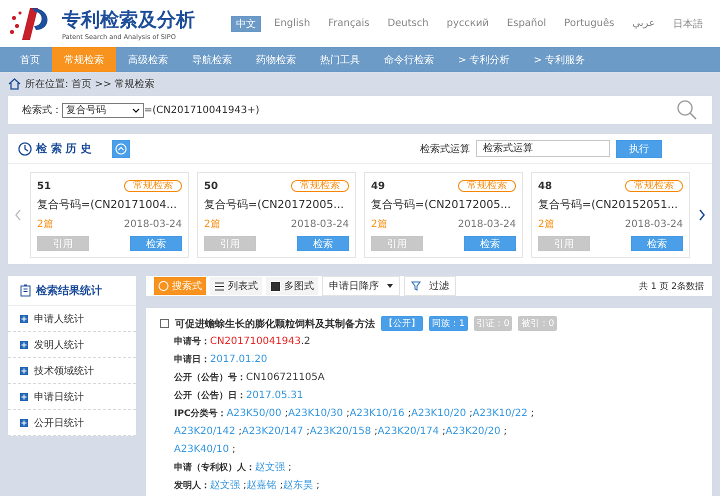 Image resolution: width=720 pixels, height=496 pixels. What do you see at coordinates (261, 485) in the screenshot?
I see `value-link: 赵嘉铭` at bounding box center [261, 485].